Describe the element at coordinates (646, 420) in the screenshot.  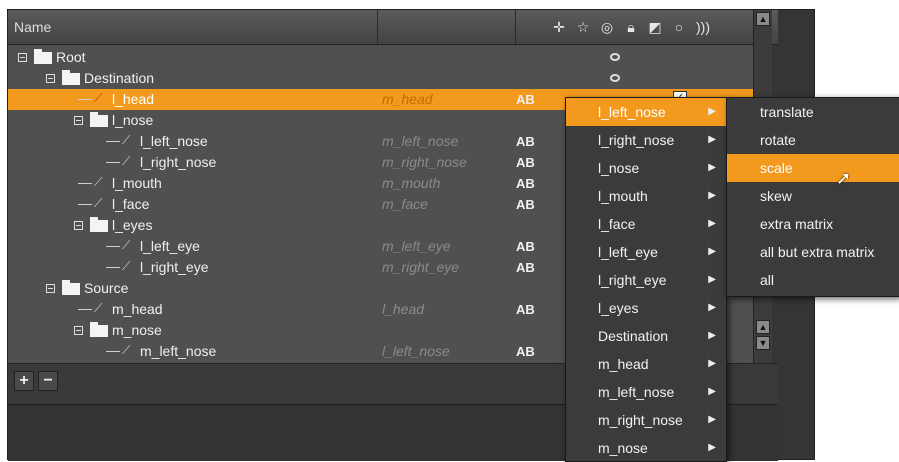
I see `menu-item-m_right_nose: m_right_nose ▶` at that location.